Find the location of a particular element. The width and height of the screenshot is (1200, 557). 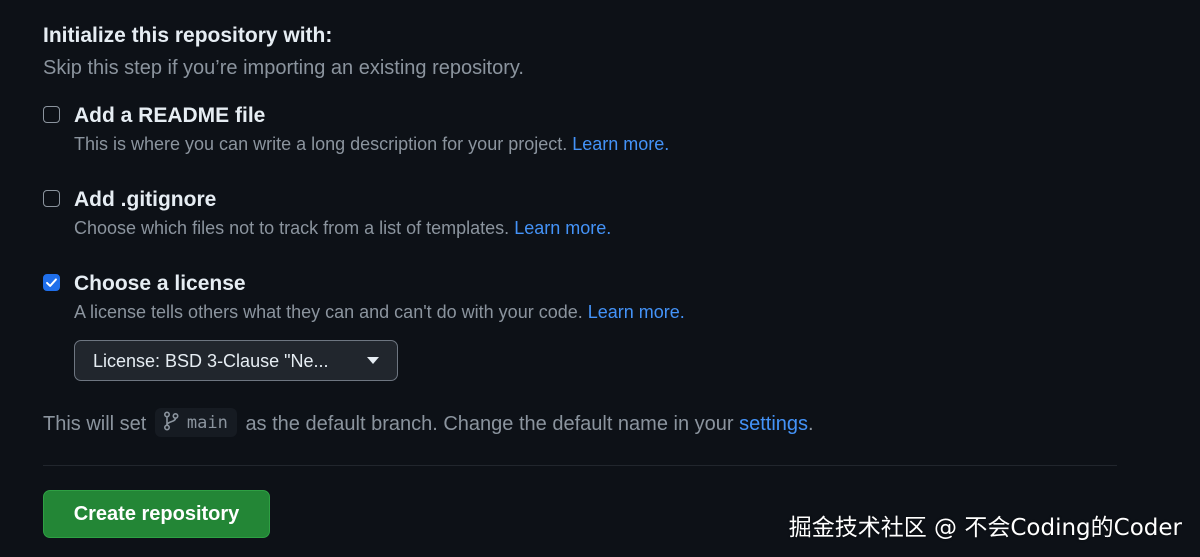

git-branch-icon is located at coordinates (171, 421).